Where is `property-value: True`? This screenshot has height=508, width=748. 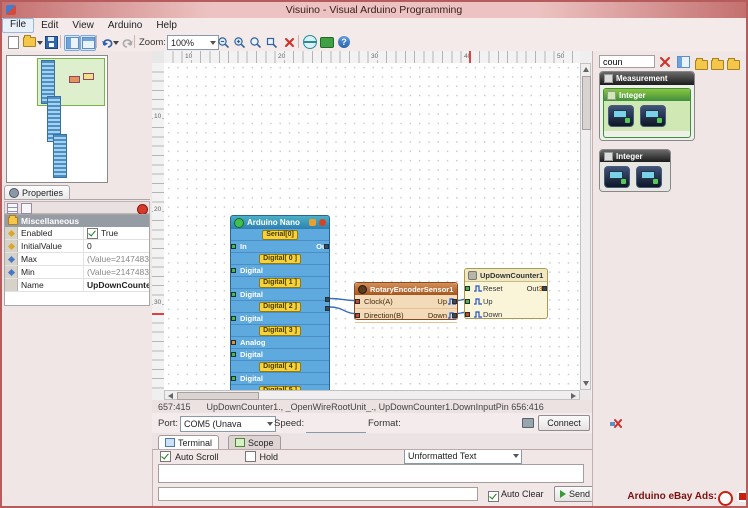 property-value: True is located at coordinates (109, 233).